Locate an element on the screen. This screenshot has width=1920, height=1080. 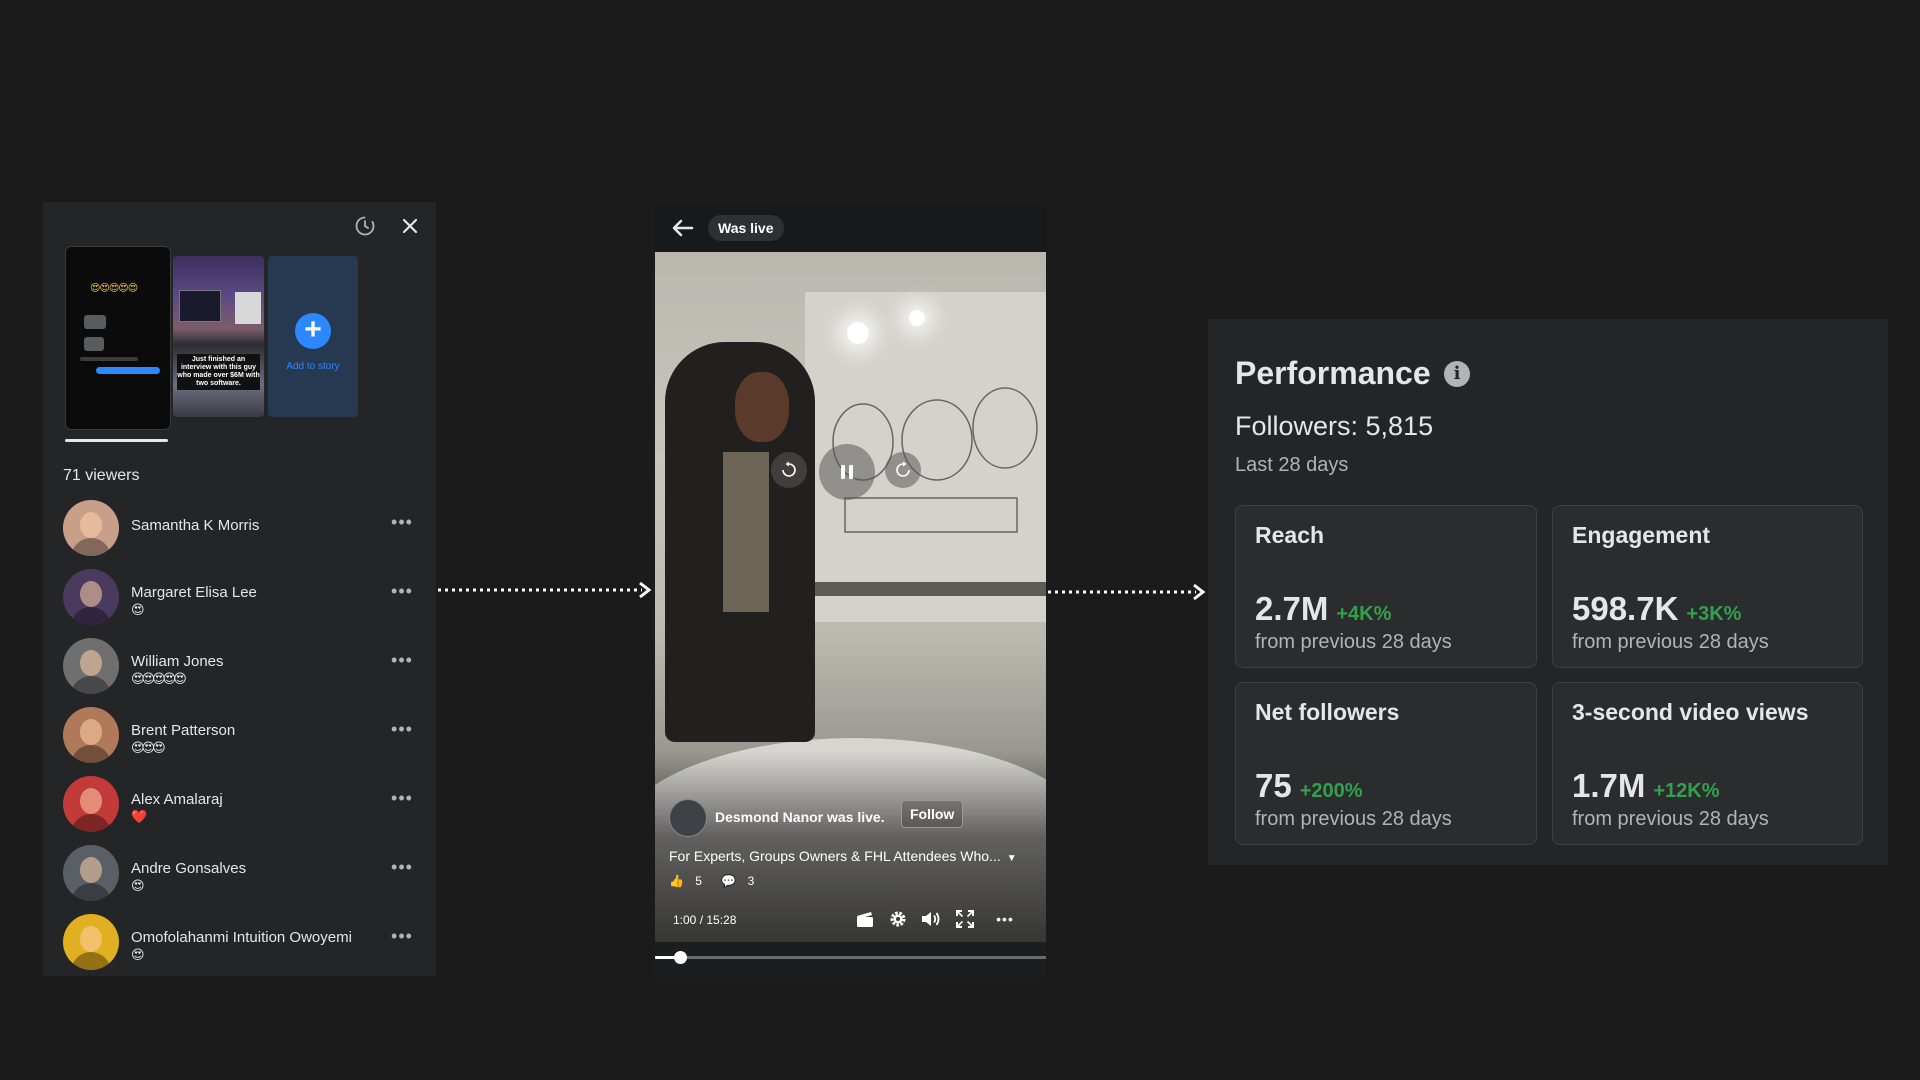
chat-reply-graphic is located at coordinates (128, 370).